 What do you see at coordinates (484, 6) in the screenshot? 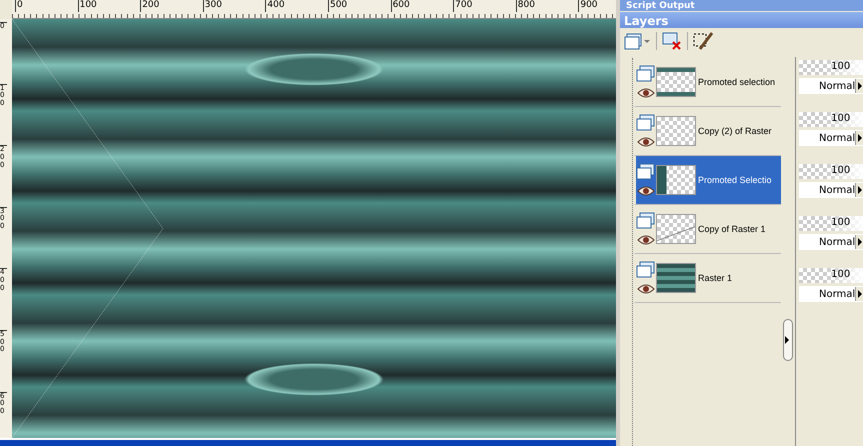
I see `ruler-label: 700` at bounding box center [484, 6].